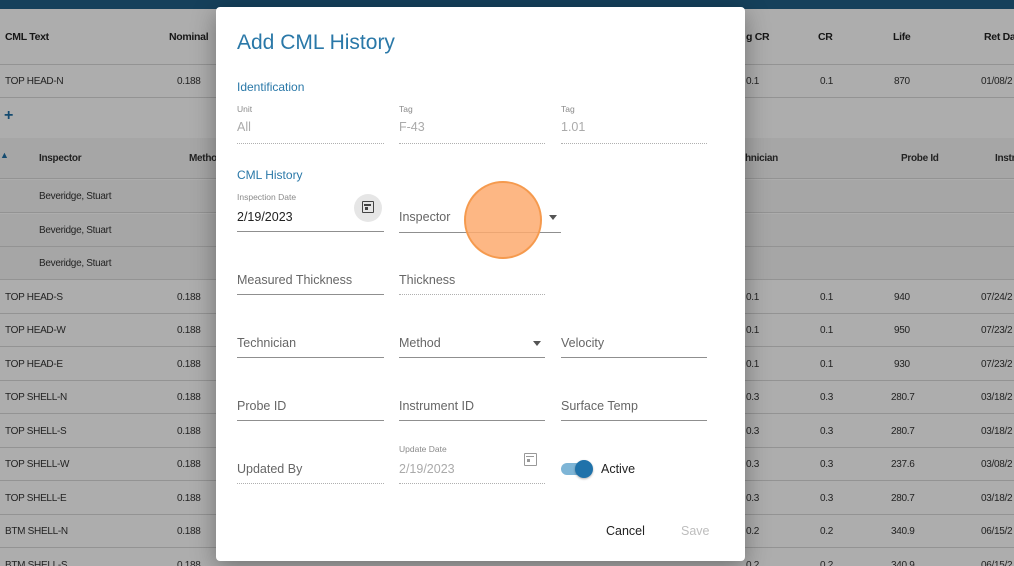 Image resolution: width=1014 pixels, height=566 pixels. What do you see at coordinates (310, 408) in the screenshot?
I see `probe-id-input: Probe ID` at bounding box center [310, 408].